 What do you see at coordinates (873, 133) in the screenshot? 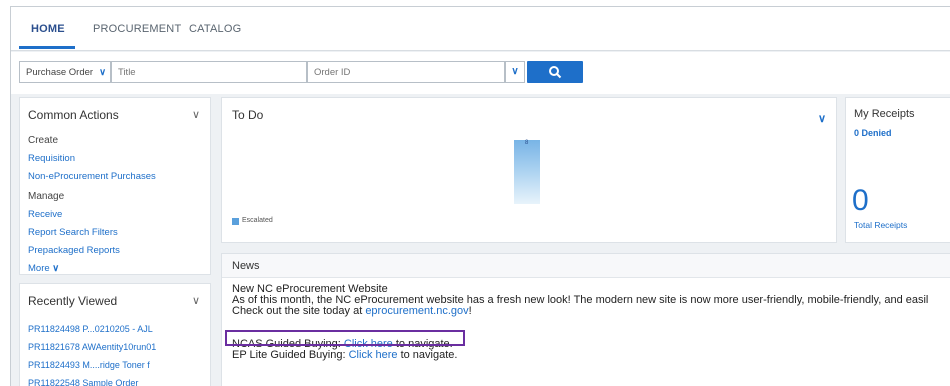
I see `denied-receipts-link: 0 Denied` at bounding box center [873, 133].